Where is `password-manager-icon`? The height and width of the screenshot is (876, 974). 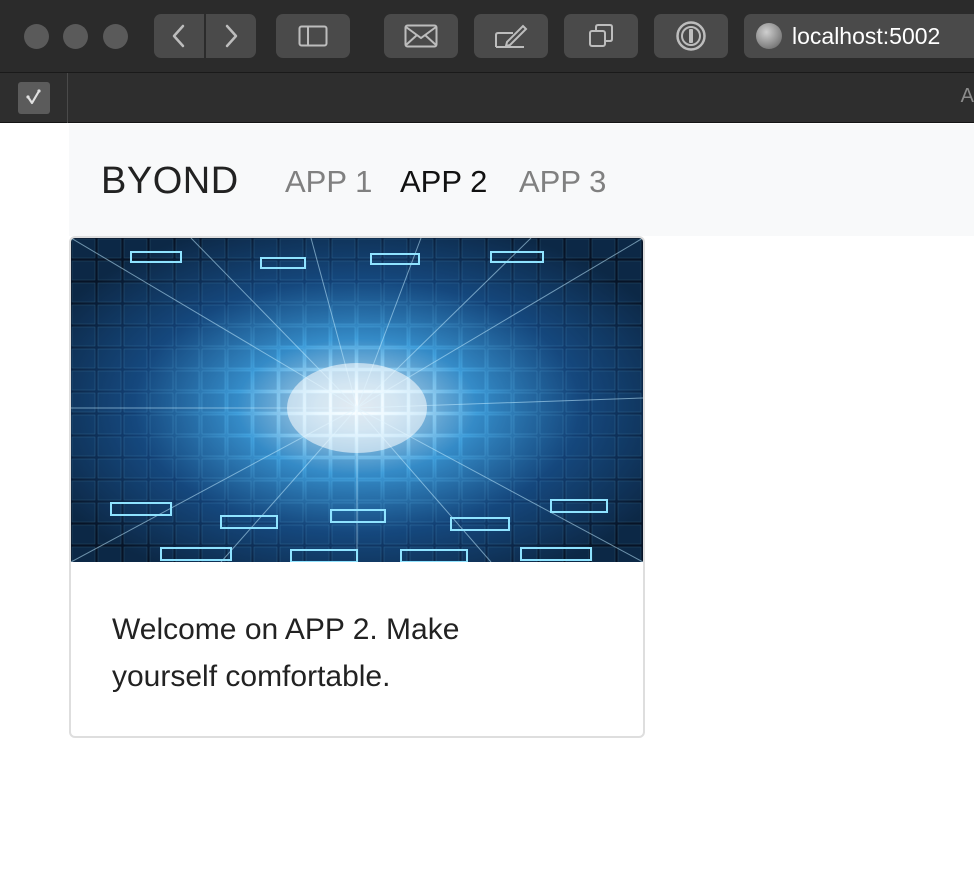
password-manager-icon is located at coordinates (691, 36).